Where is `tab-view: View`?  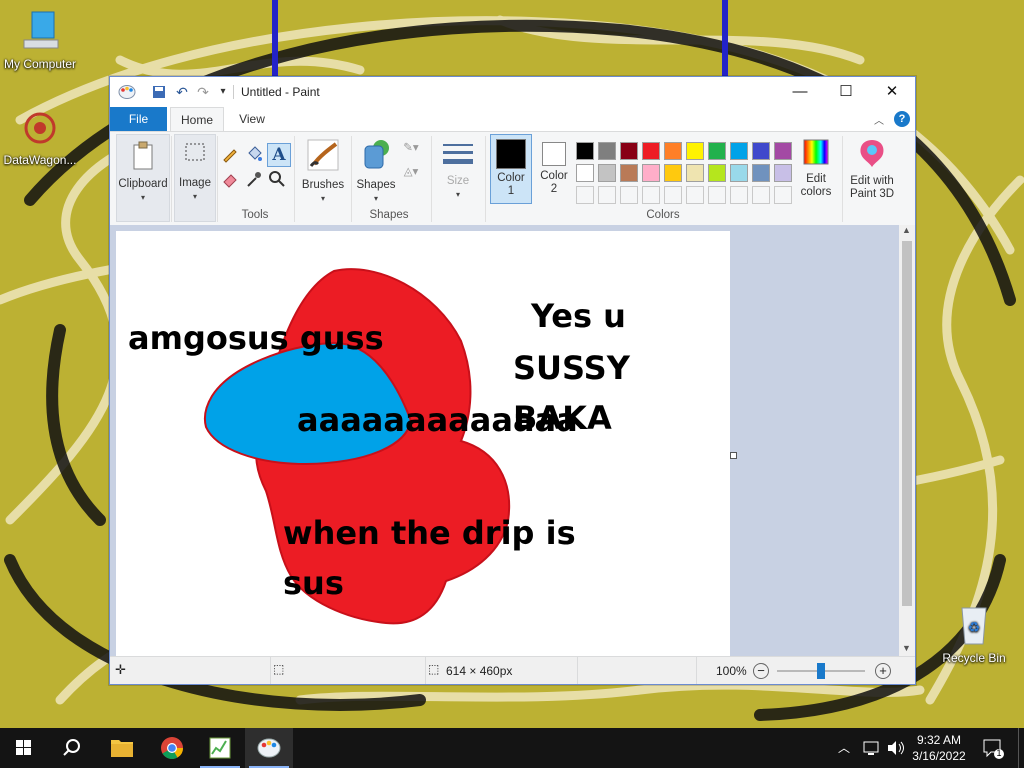 tab-view: View is located at coordinates (252, 119).